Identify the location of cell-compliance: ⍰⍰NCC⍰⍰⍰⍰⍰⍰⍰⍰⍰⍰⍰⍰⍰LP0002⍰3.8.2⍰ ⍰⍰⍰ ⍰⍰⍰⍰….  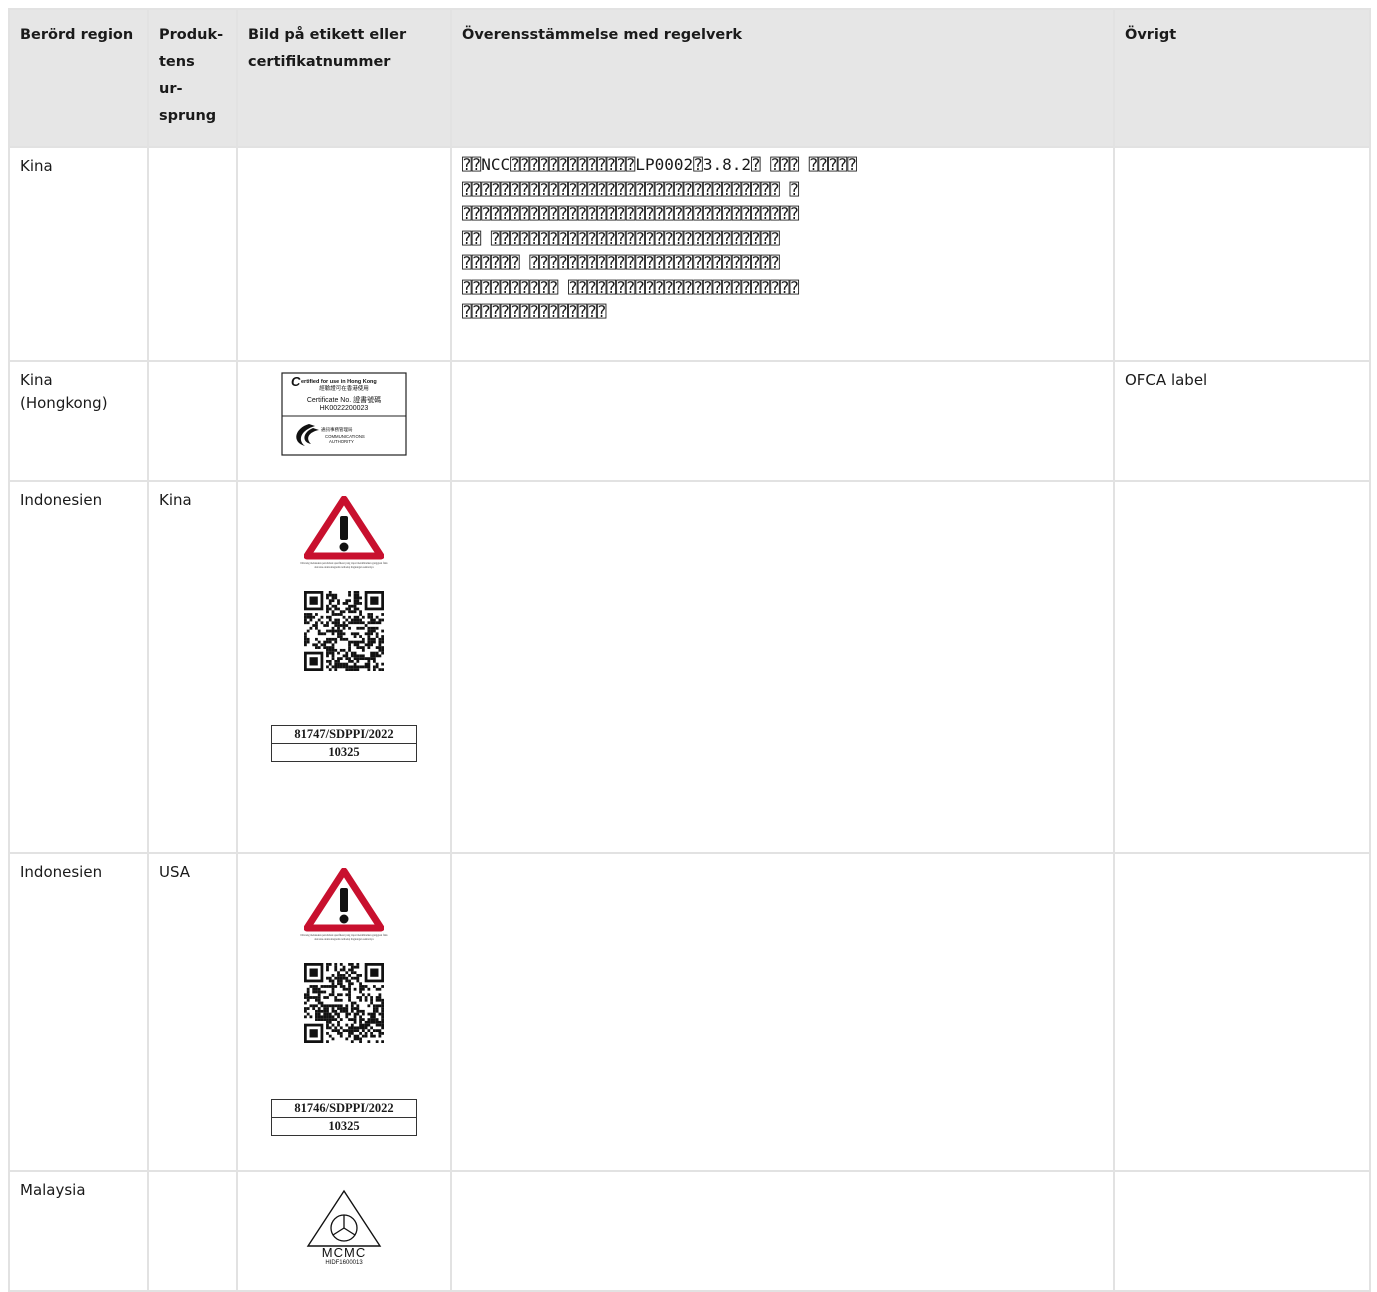
(782, 254).